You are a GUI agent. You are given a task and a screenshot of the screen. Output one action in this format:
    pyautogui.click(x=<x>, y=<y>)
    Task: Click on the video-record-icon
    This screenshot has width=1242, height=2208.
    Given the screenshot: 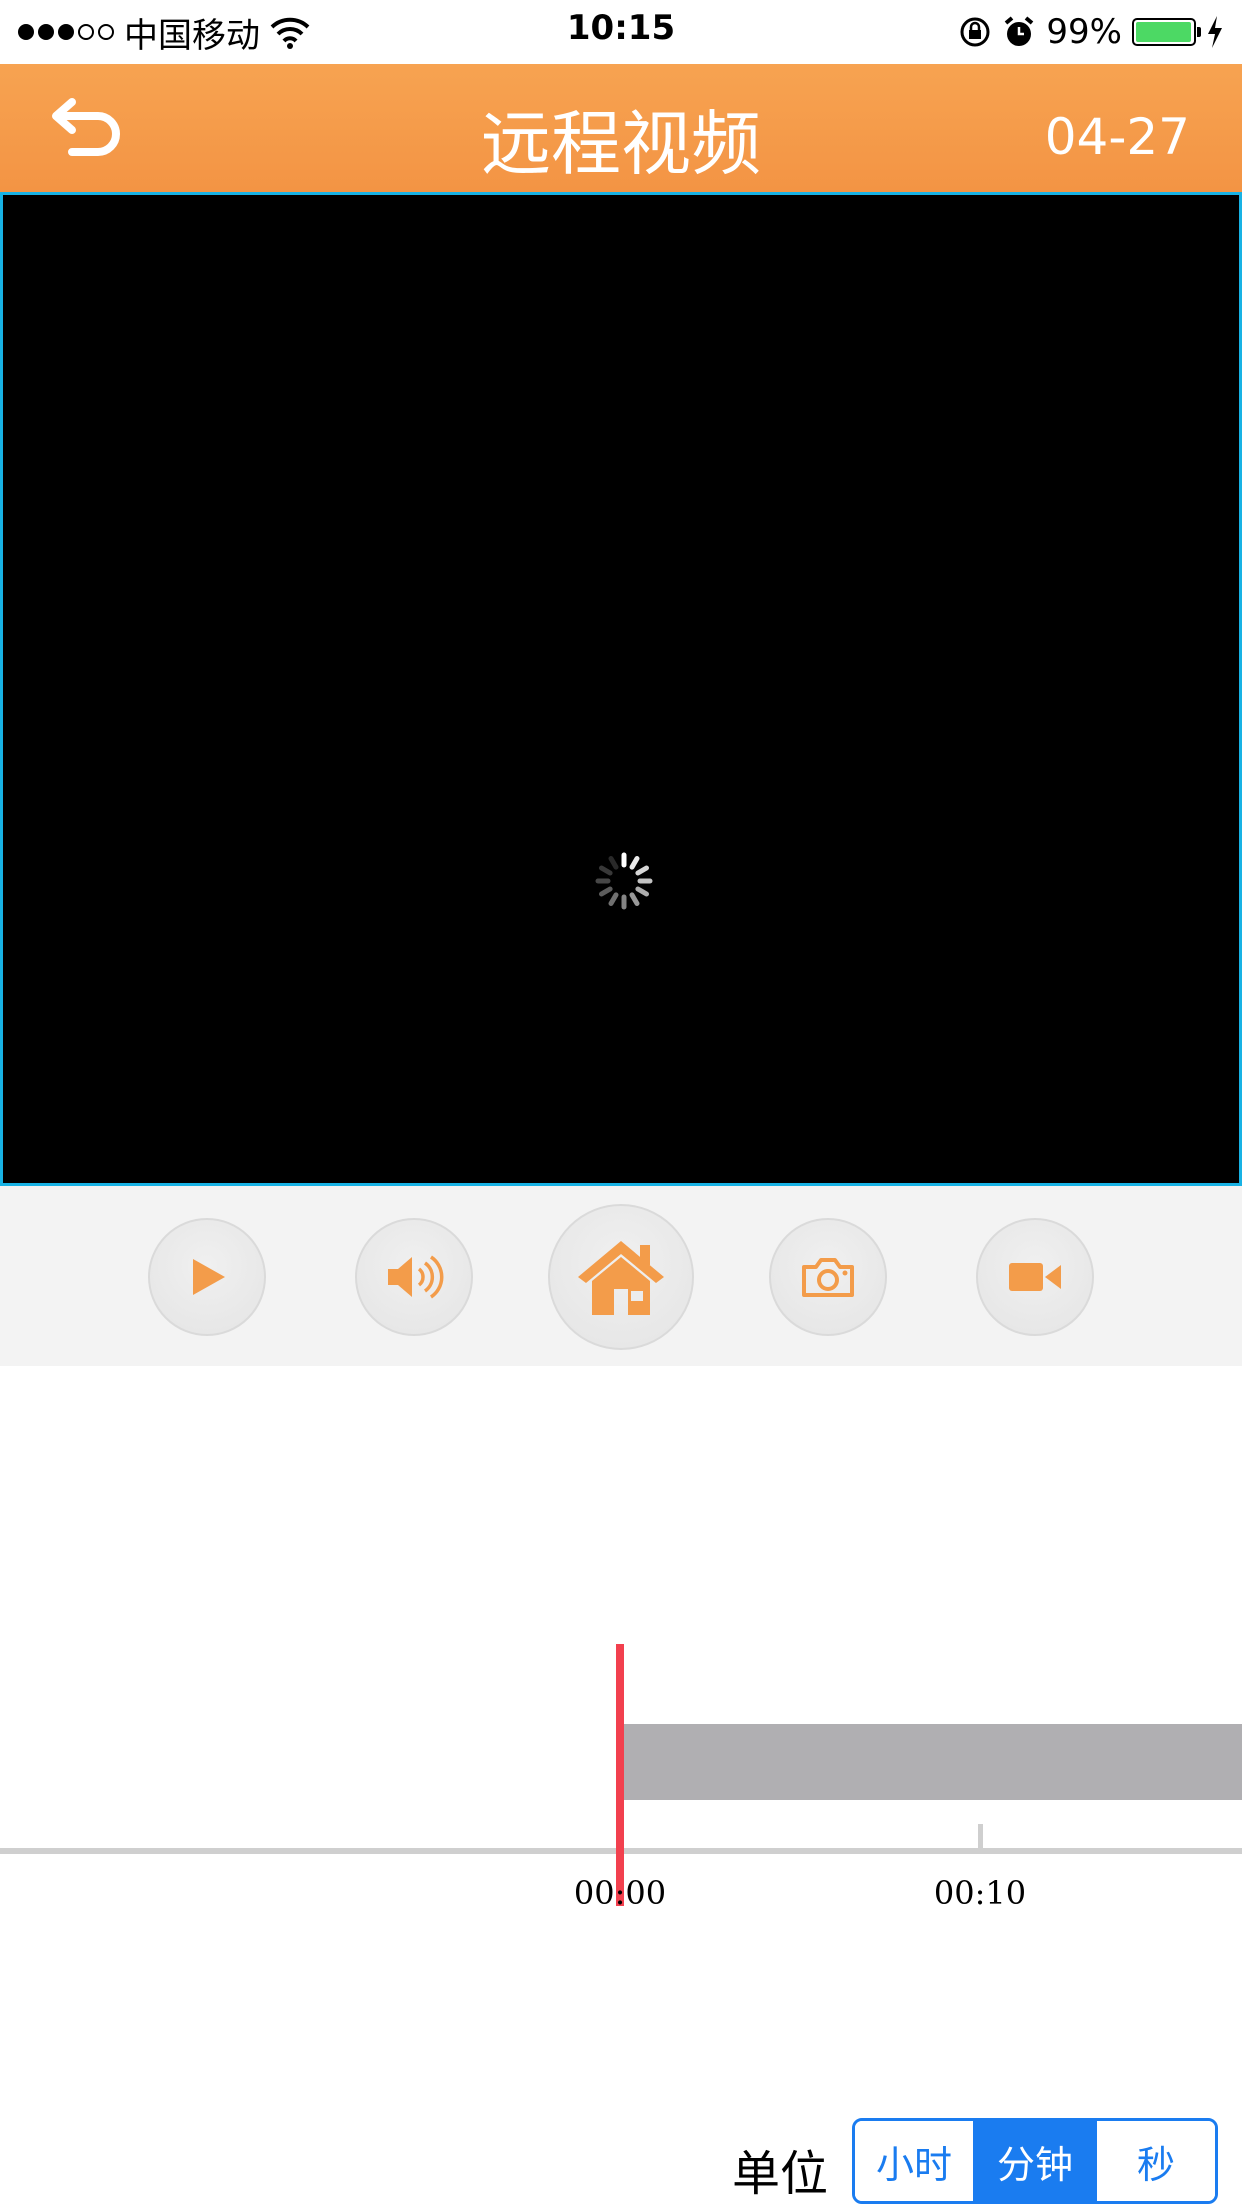 What is the action you would take?
    pyautogui.click(x=1035, y=1277)
    